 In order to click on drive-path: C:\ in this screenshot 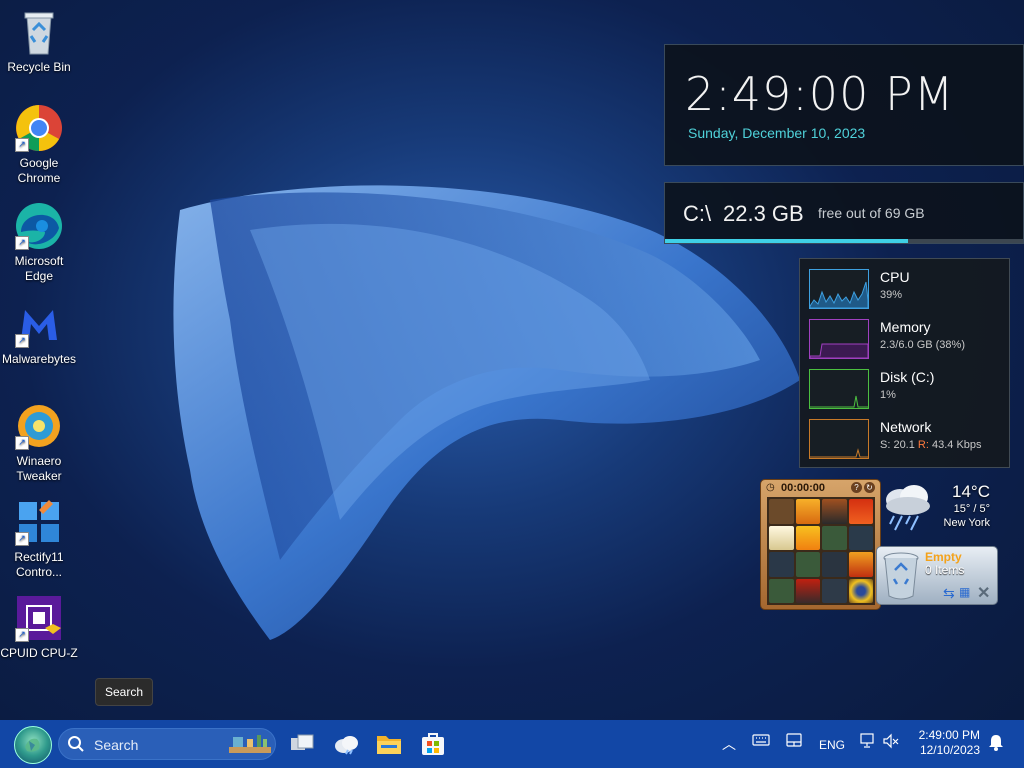, I will do `click(697, 213)`.